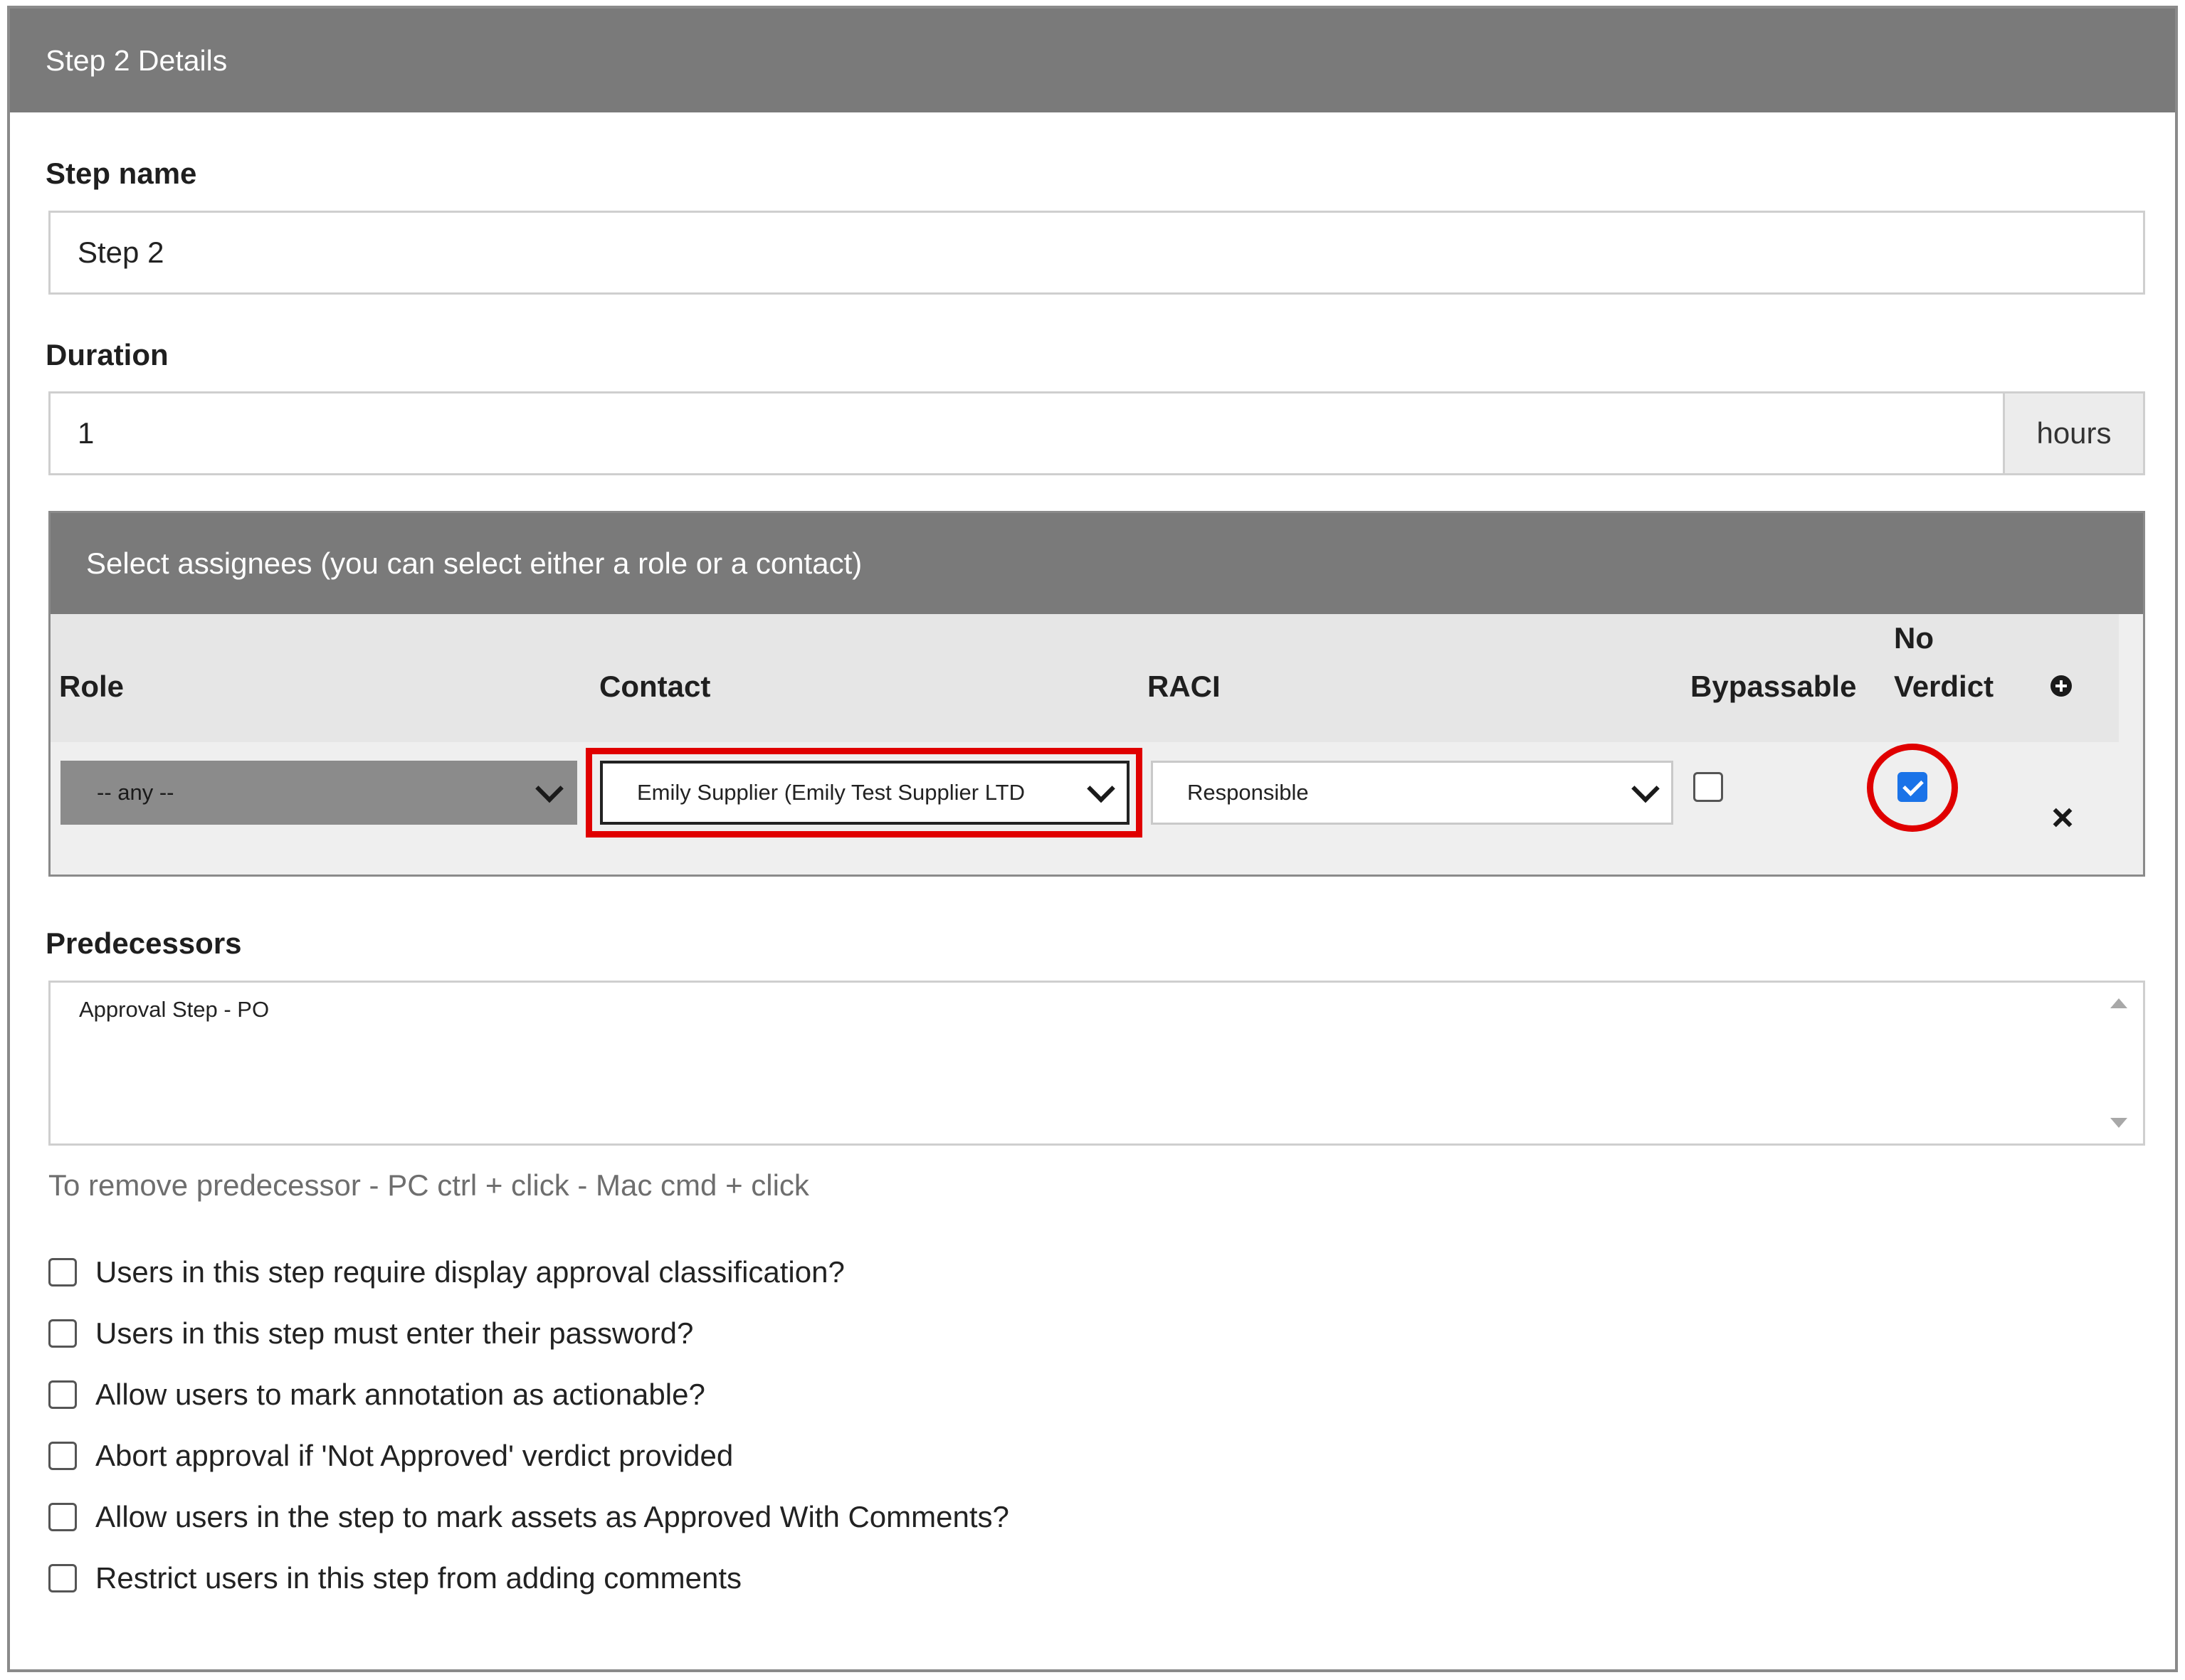 The height and width of the screenshot is (1680, 2185). What do you see at coordinates (2074, 433) in the screenshot?
I see `duration-unit-addon: hours` at bounding box center [2074, 433].